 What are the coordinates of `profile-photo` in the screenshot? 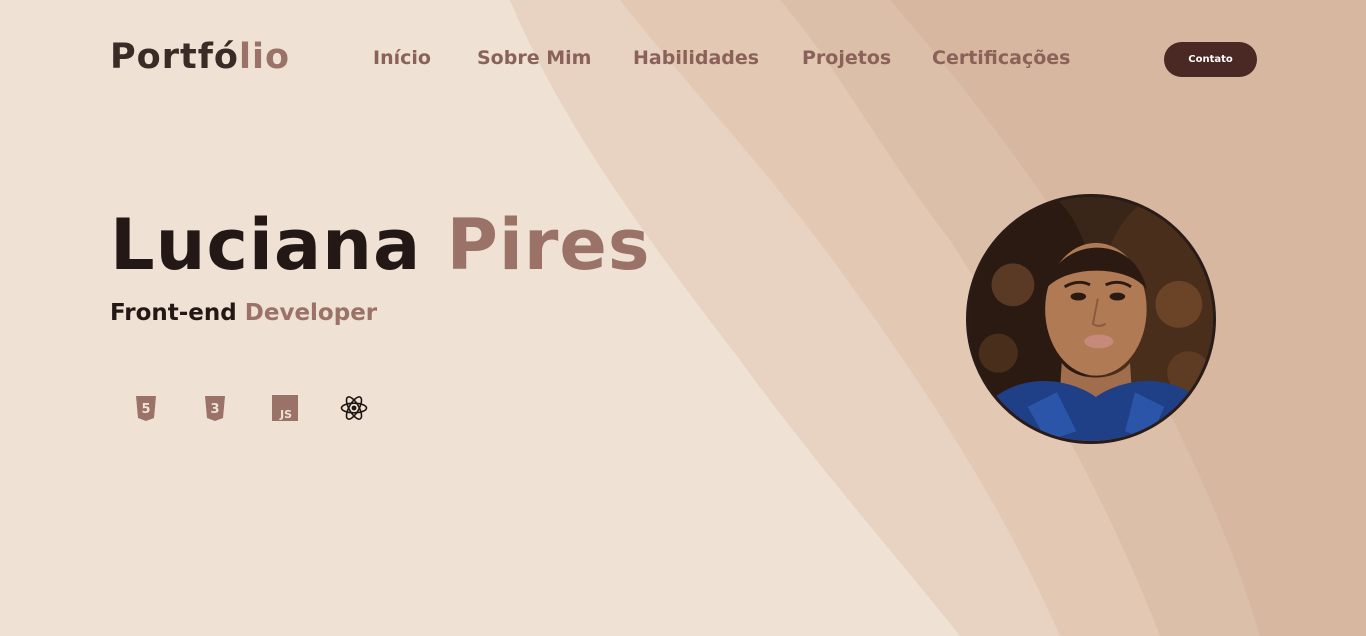 It's located at (1091, 319).